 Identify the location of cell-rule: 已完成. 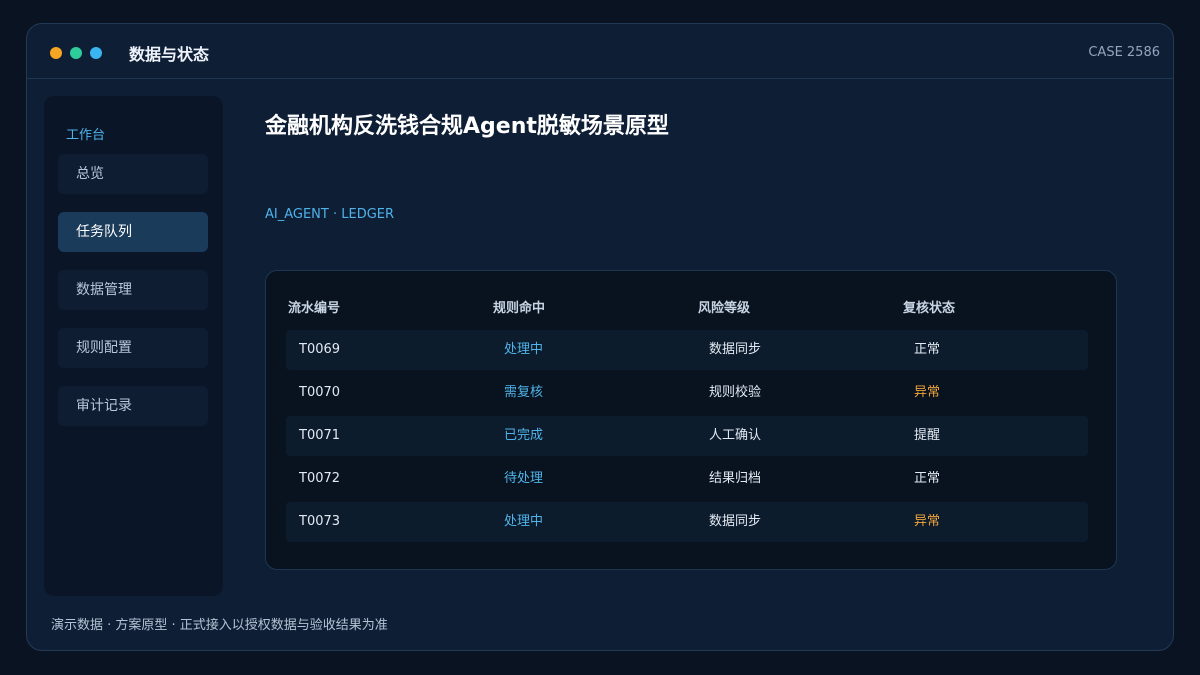
(524, 435).